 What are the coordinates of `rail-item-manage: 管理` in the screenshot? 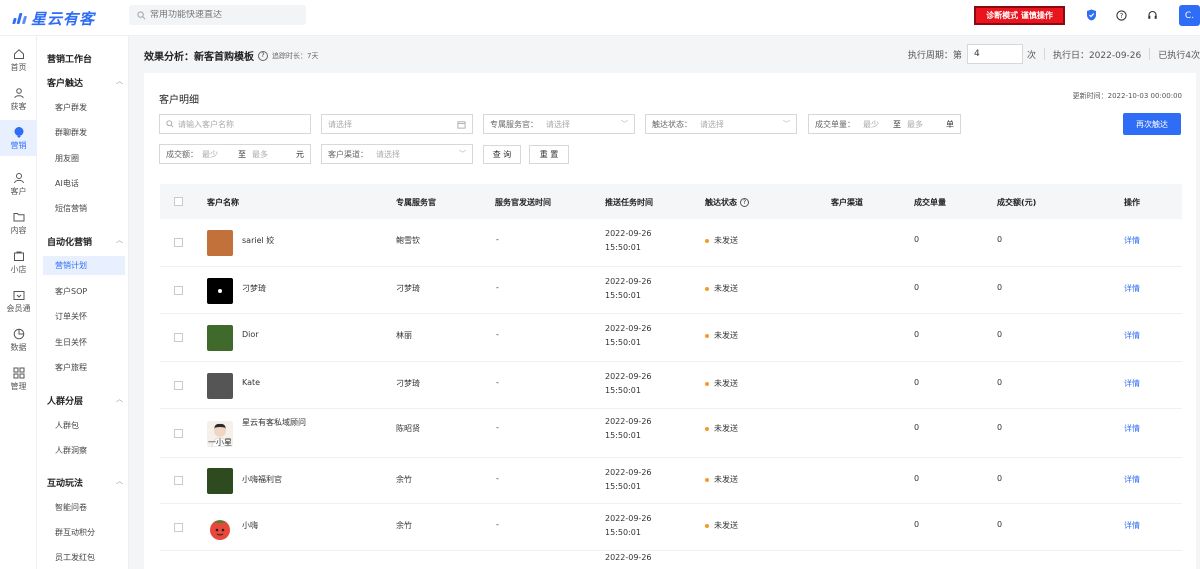 It's located at (18, 379).